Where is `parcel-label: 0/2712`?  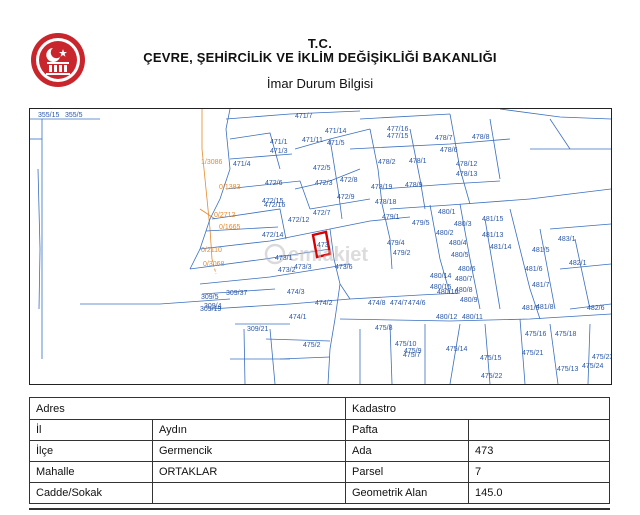
parcel-label: 0/2712 is located at coordinates (225, 215).